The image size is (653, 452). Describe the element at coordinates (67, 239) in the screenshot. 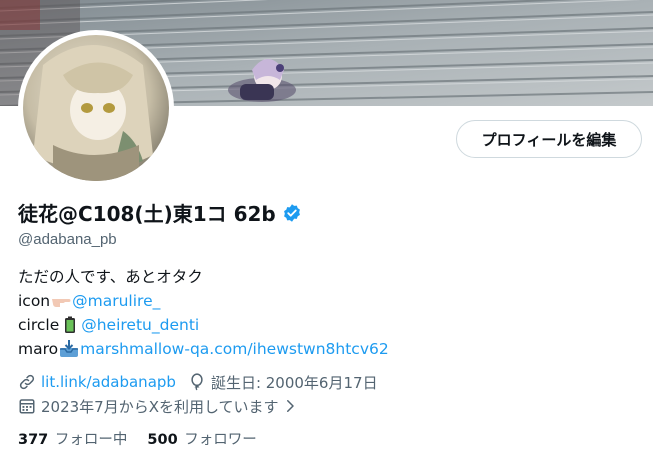

I see `user-handle: @adabana_pb` at that location.